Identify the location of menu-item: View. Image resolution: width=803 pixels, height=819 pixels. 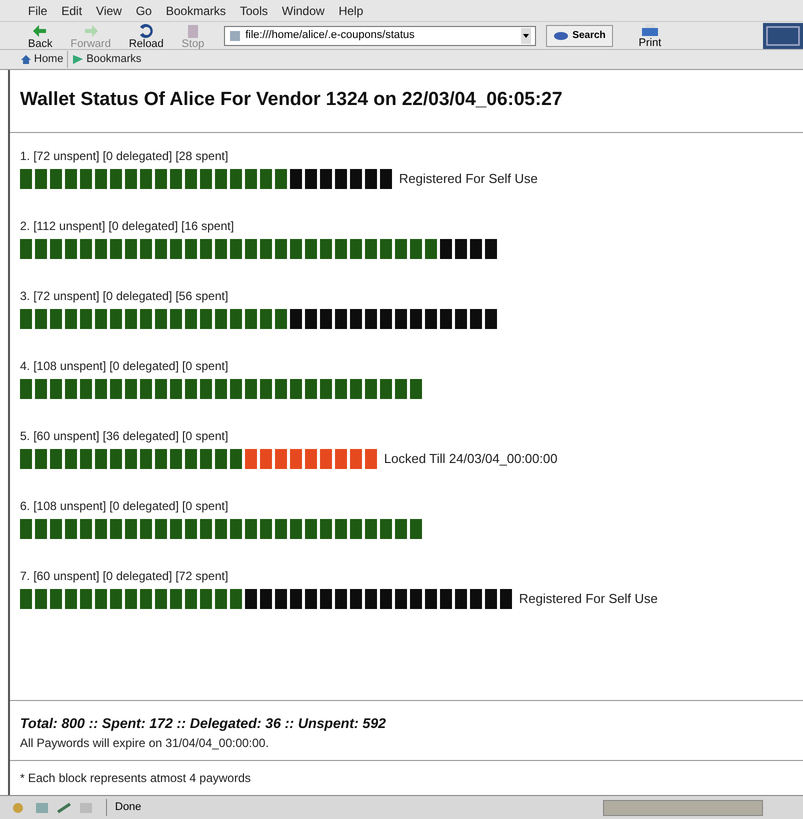
(109, 11).